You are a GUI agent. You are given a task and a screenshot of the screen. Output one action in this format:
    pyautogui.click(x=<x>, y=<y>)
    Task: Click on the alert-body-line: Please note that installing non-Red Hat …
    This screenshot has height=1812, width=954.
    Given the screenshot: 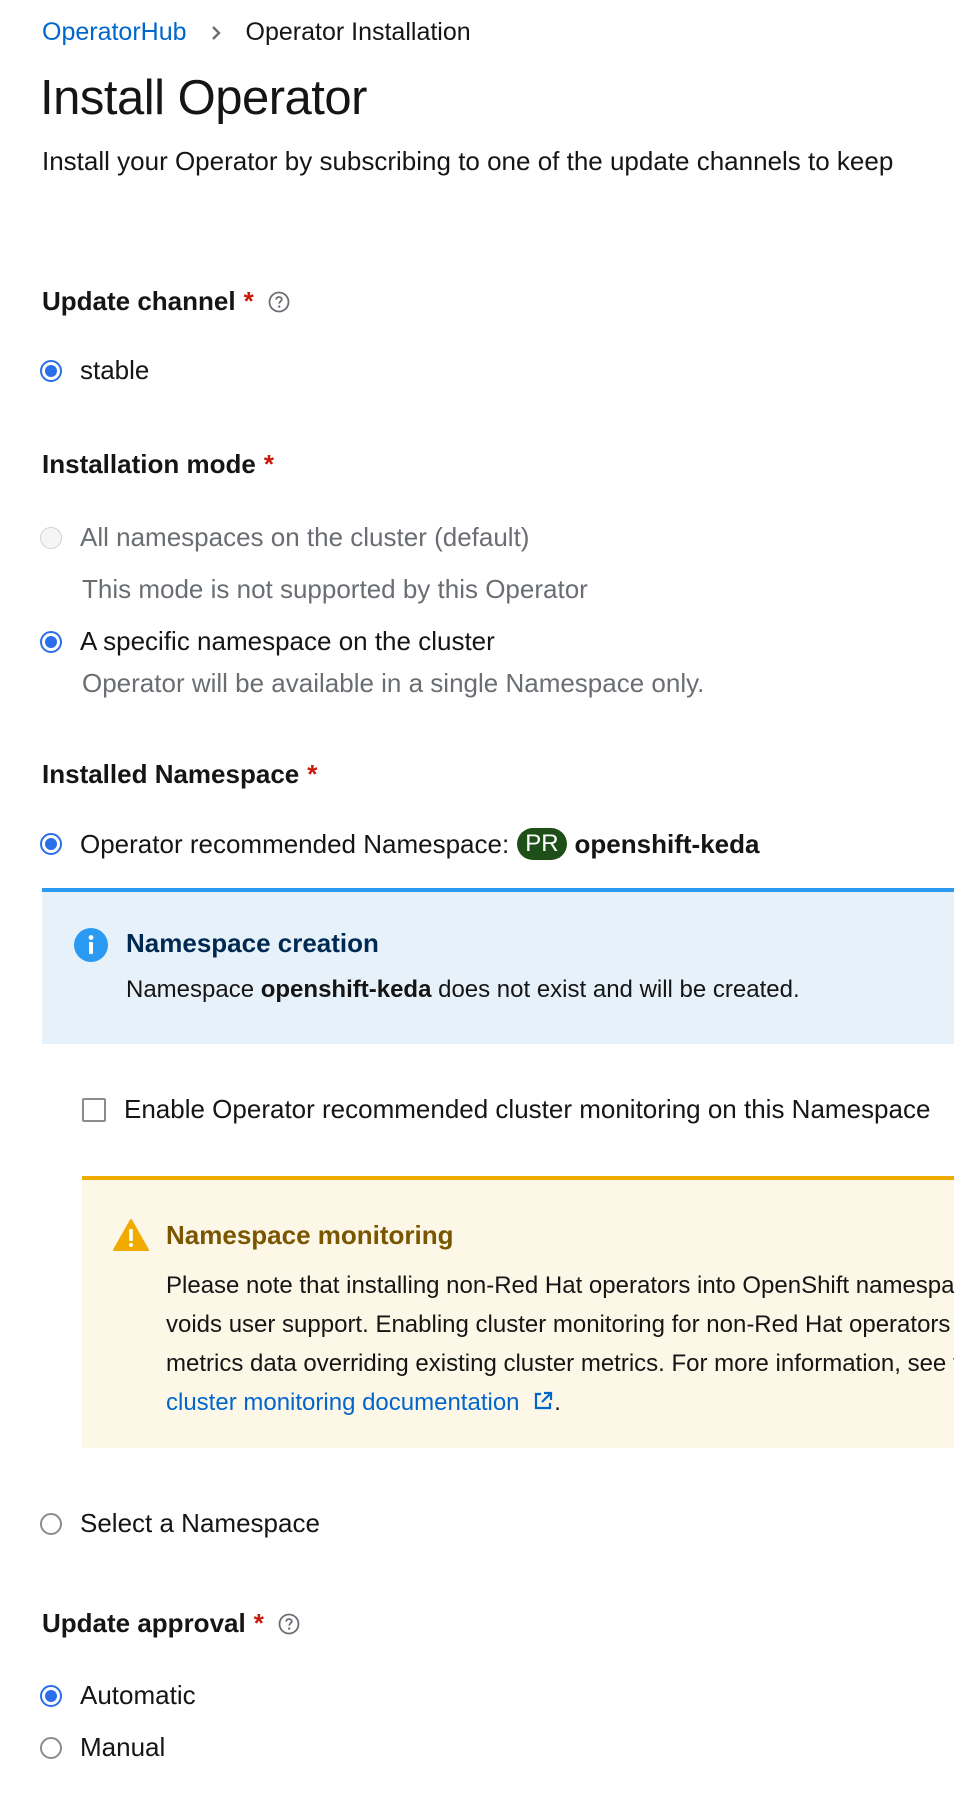 What is the action you would take?
    pyautogui.click(x=560, y=1285)
    